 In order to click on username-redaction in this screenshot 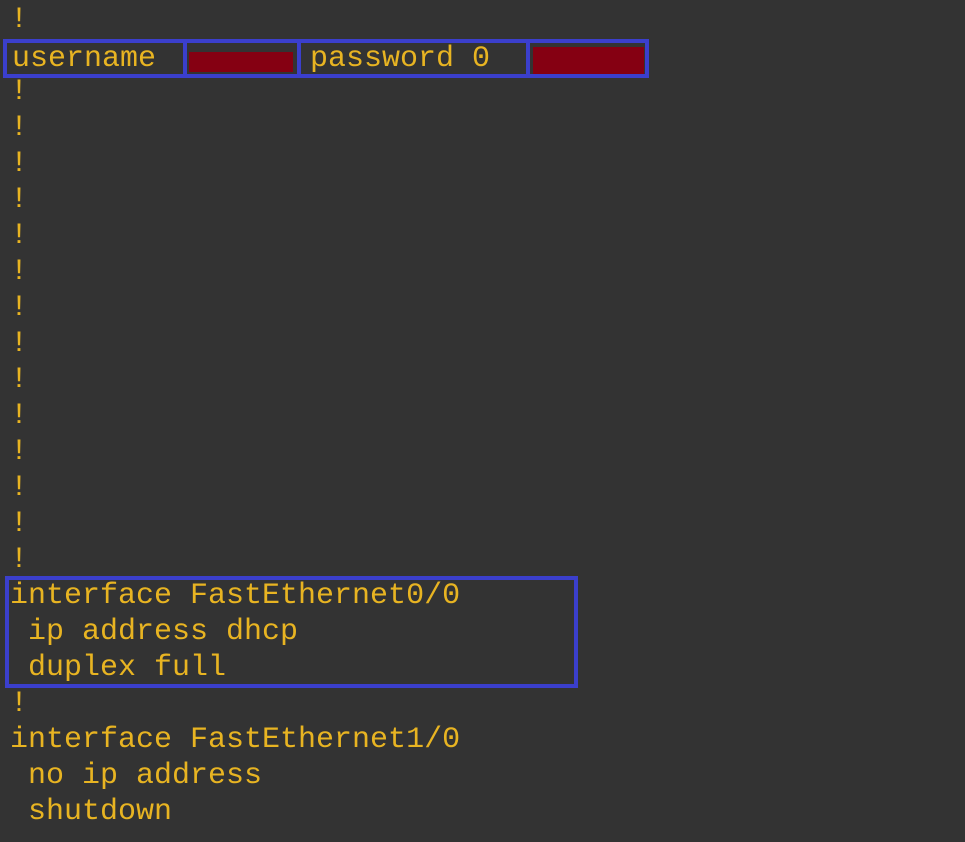, I will do `click(241, 62)`.